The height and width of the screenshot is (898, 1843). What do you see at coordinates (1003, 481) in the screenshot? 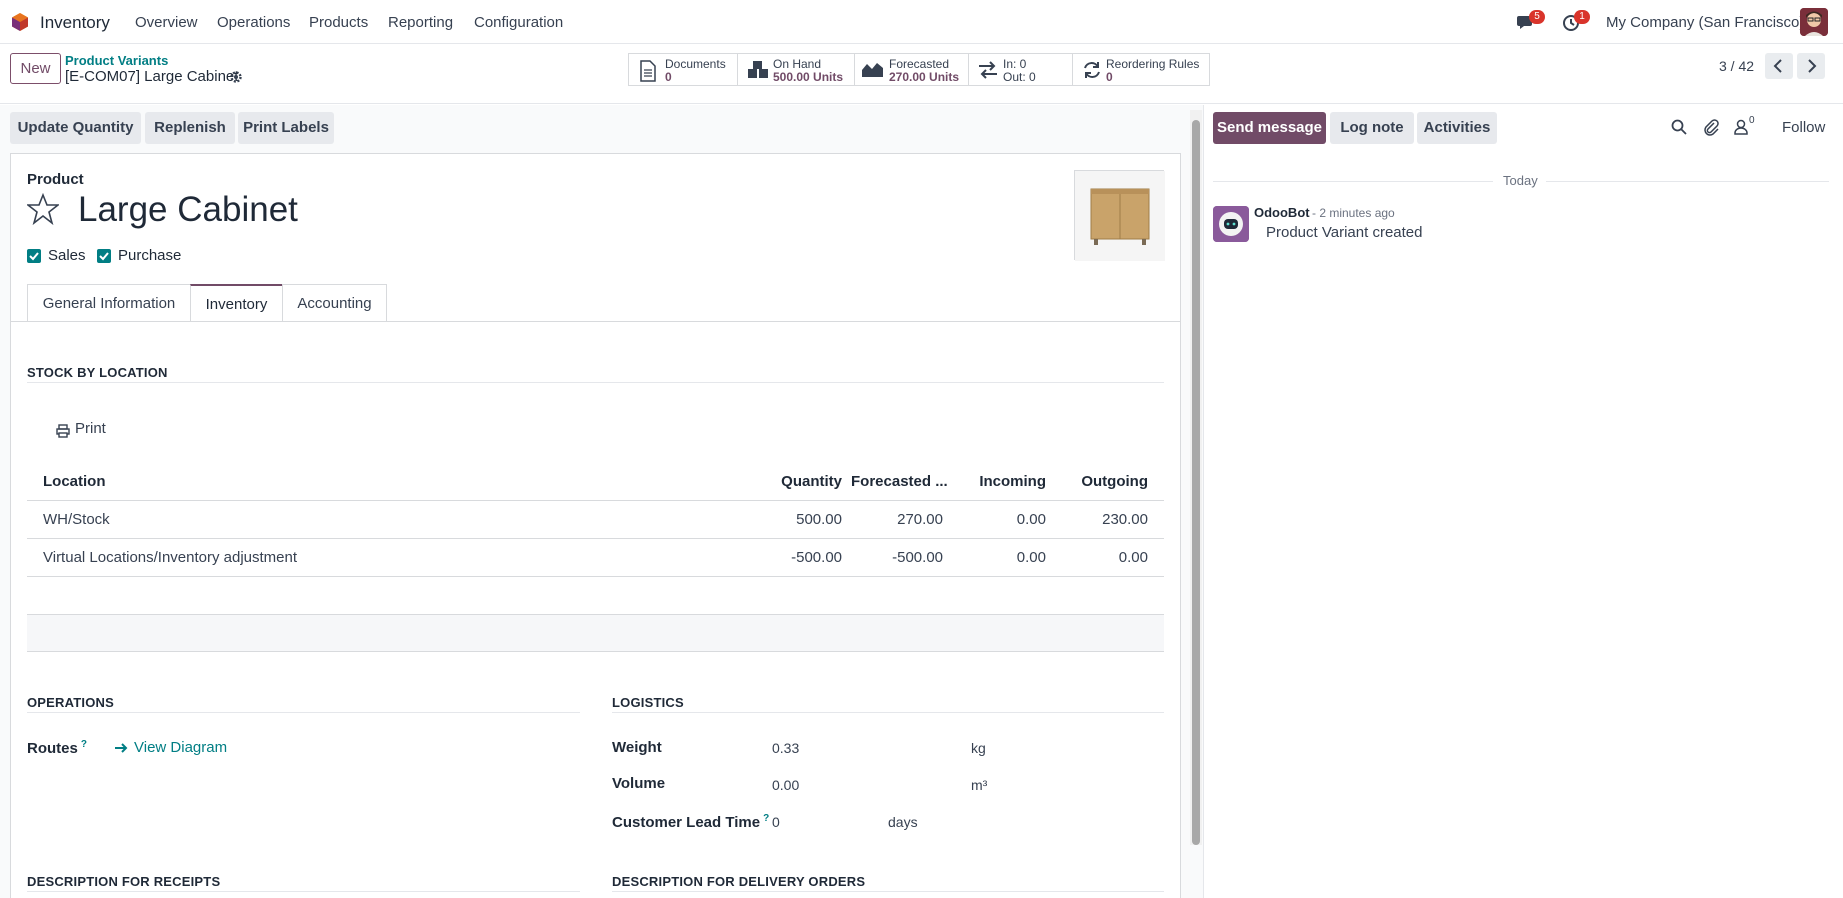
I see `column-incoming: Incoming` at bounding box center [1003, 481].